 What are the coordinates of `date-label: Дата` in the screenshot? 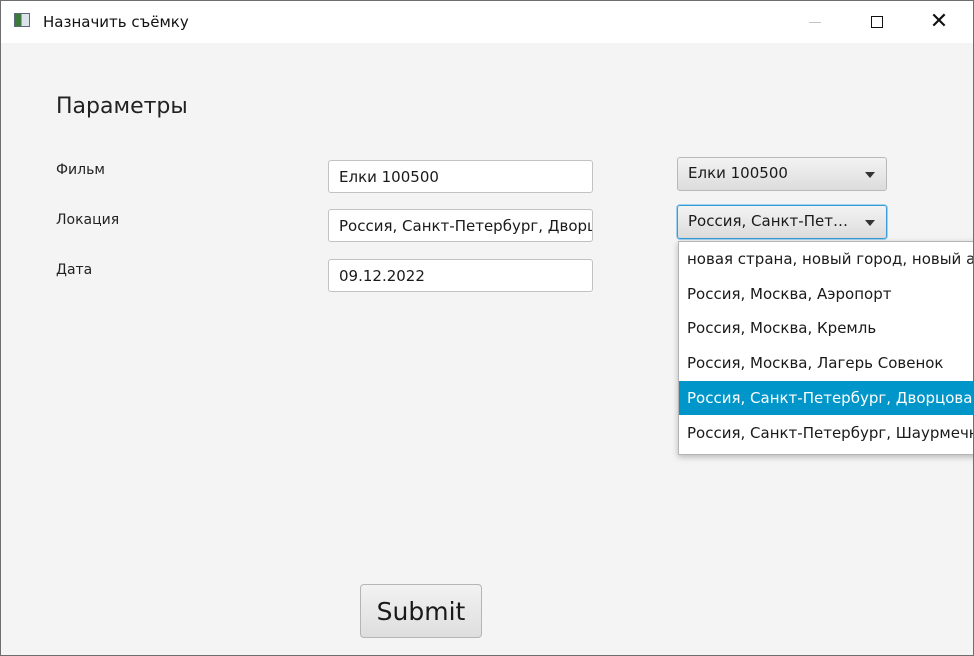 It's located at (74, 270).